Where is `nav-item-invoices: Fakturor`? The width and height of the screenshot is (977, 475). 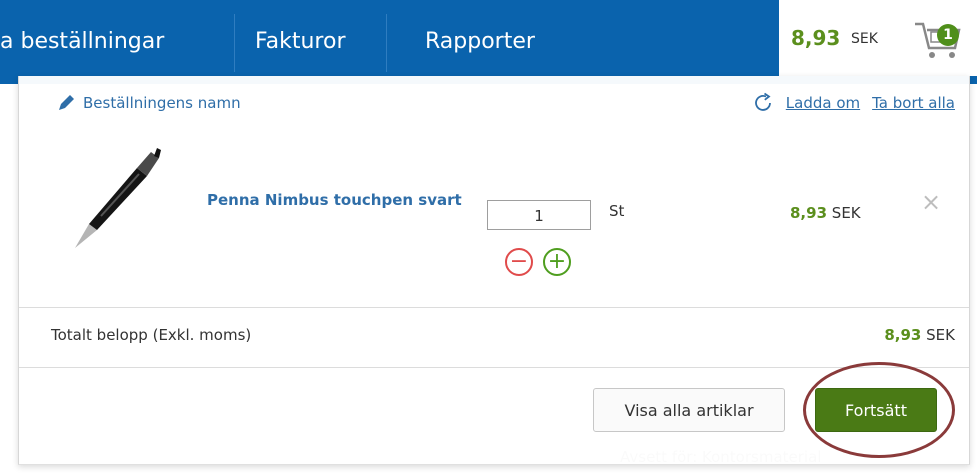
nav-item-invoices: Fakturor is located at coordinates (300, 42).